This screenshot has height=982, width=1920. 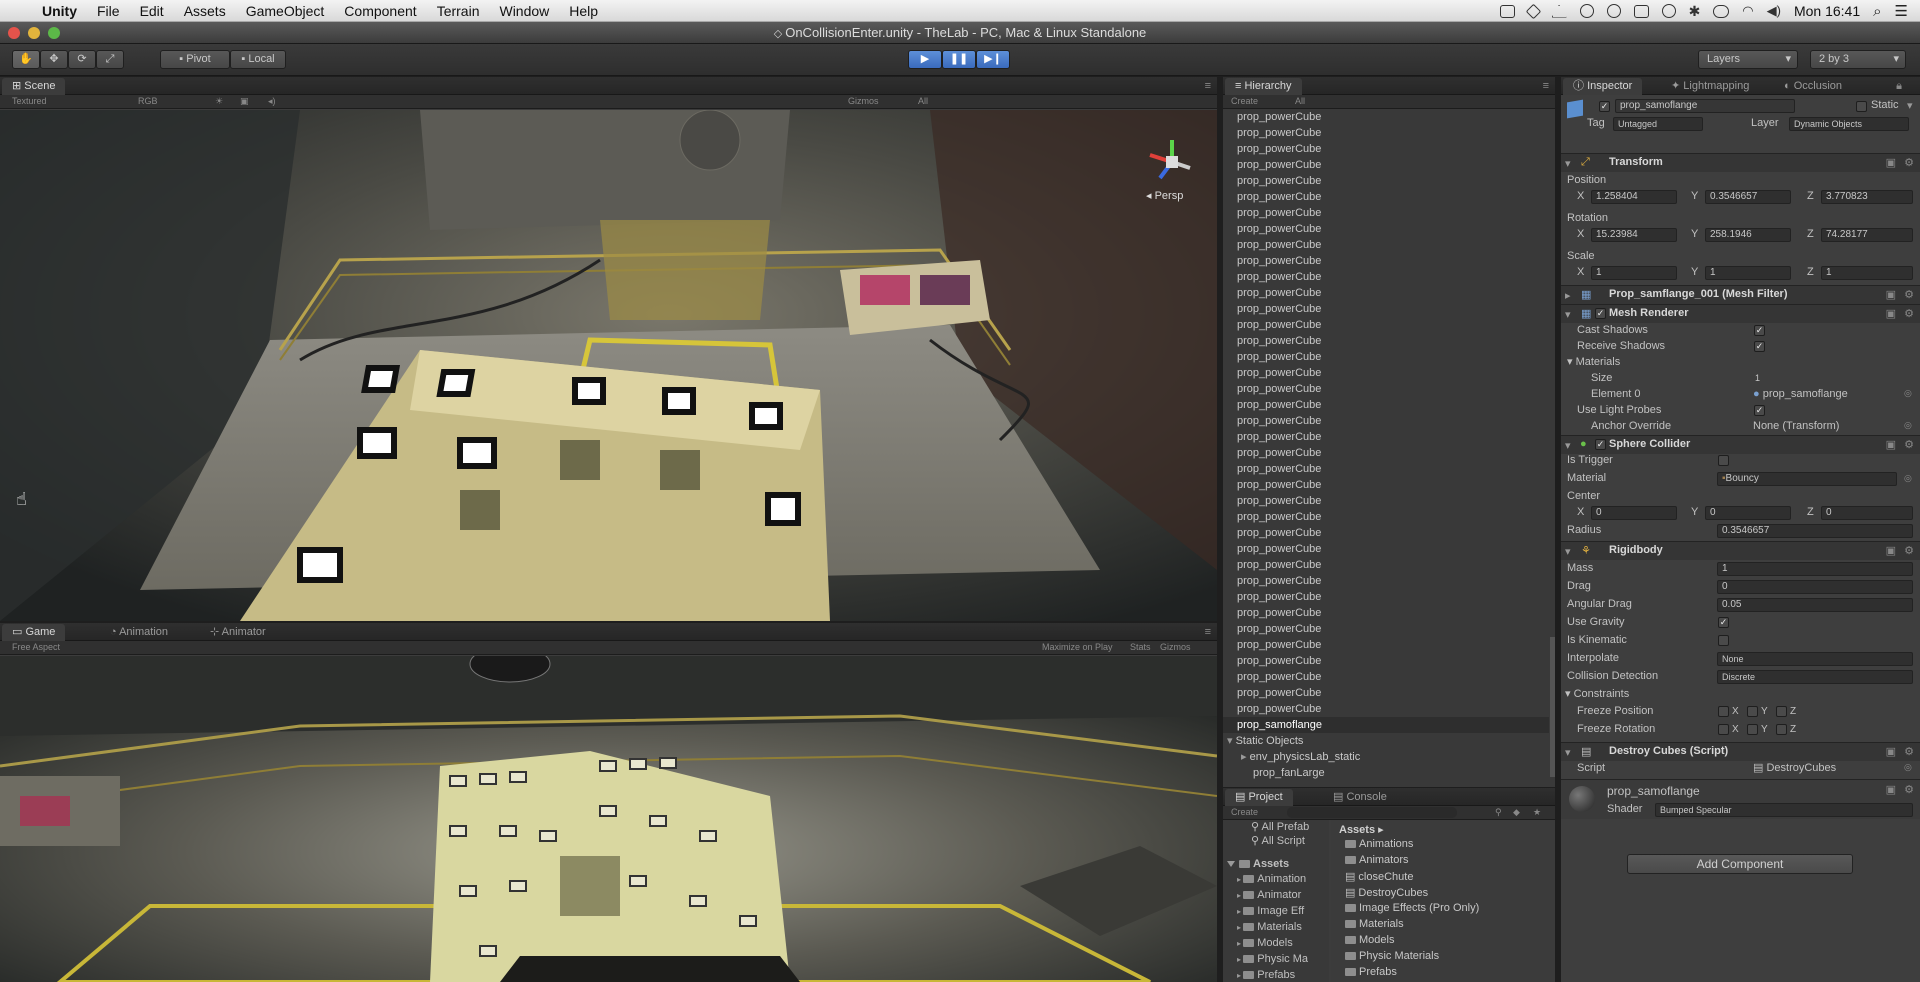 What do you see at coordinates (1634, 235) in the screenshot?
I see `rotation-x-field: 15.23984` at bounding box center [1634, 235].